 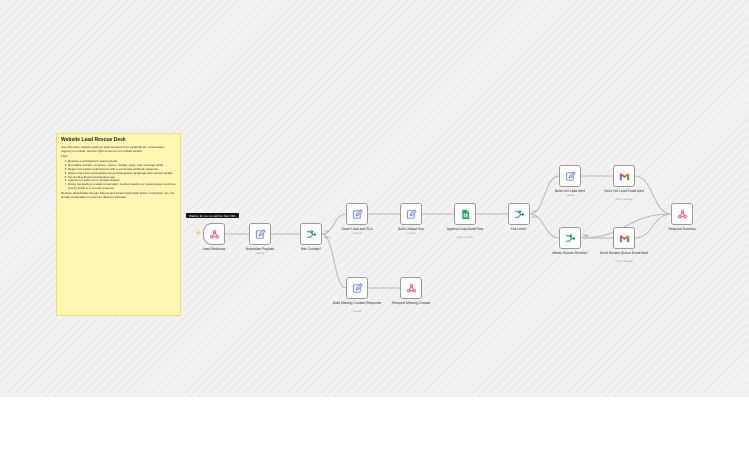 What do you see at coordinates (260, 249) in the screenshot?
I see `node-label: Normalize Payload` at bounding box center [260, 249].